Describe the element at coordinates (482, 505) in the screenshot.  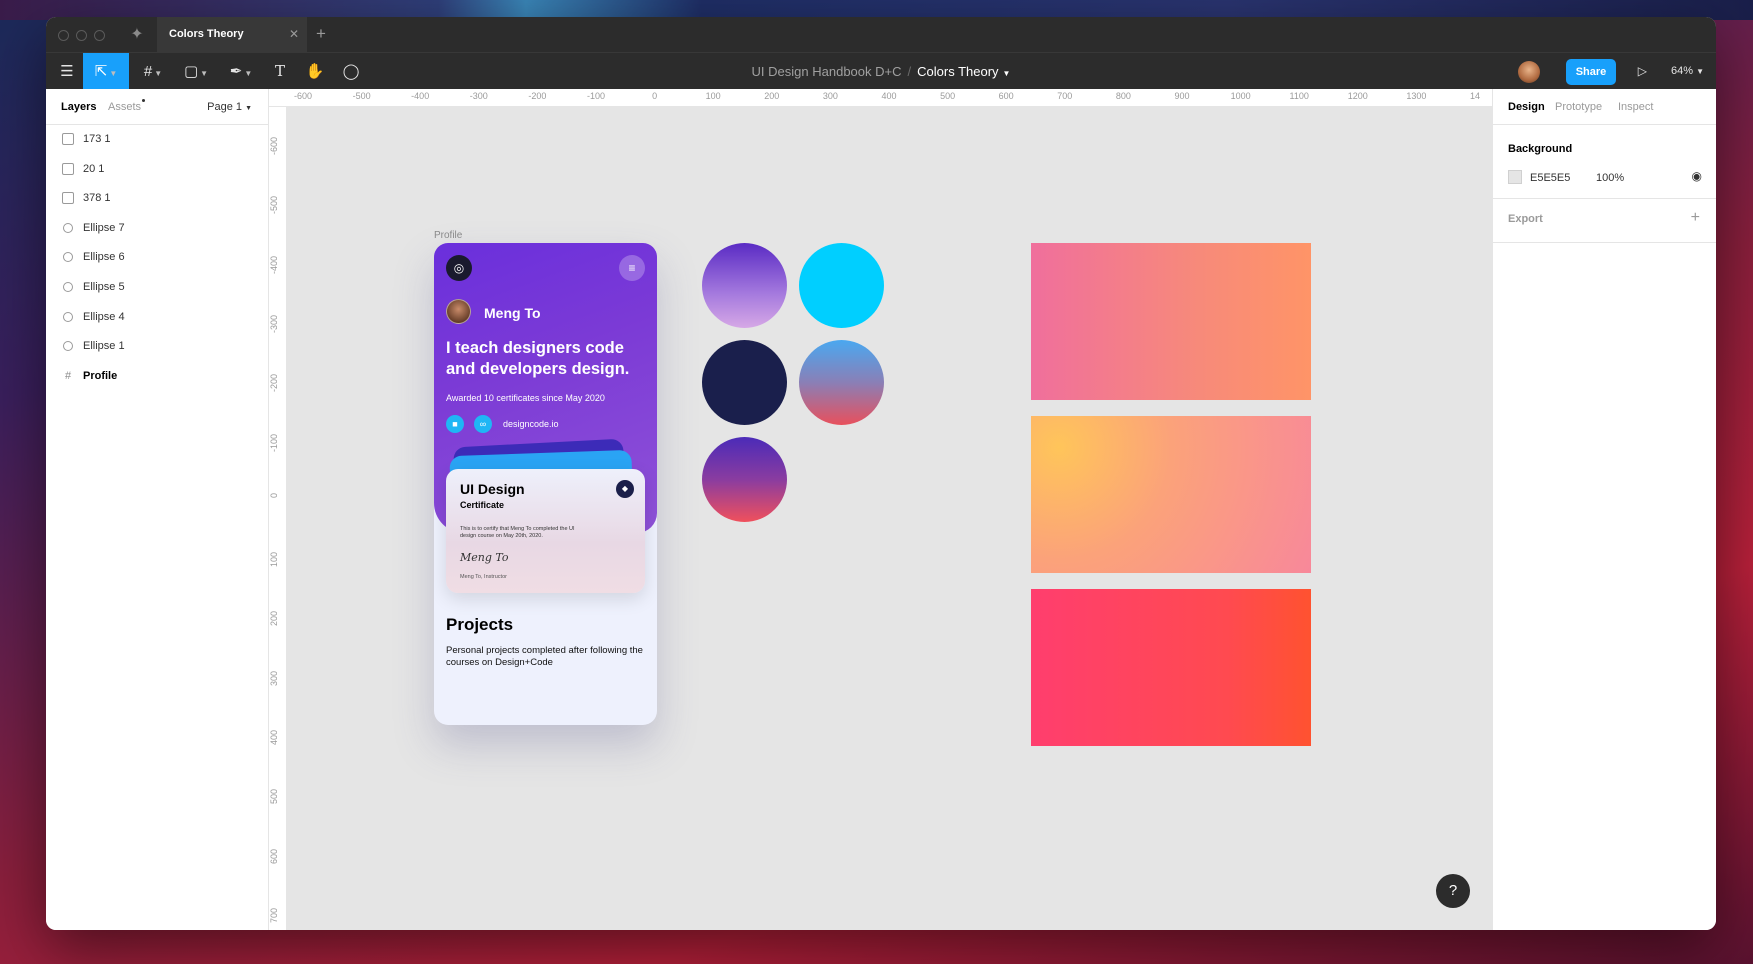
I see `certificate-subtitle: Certificate` at that location.